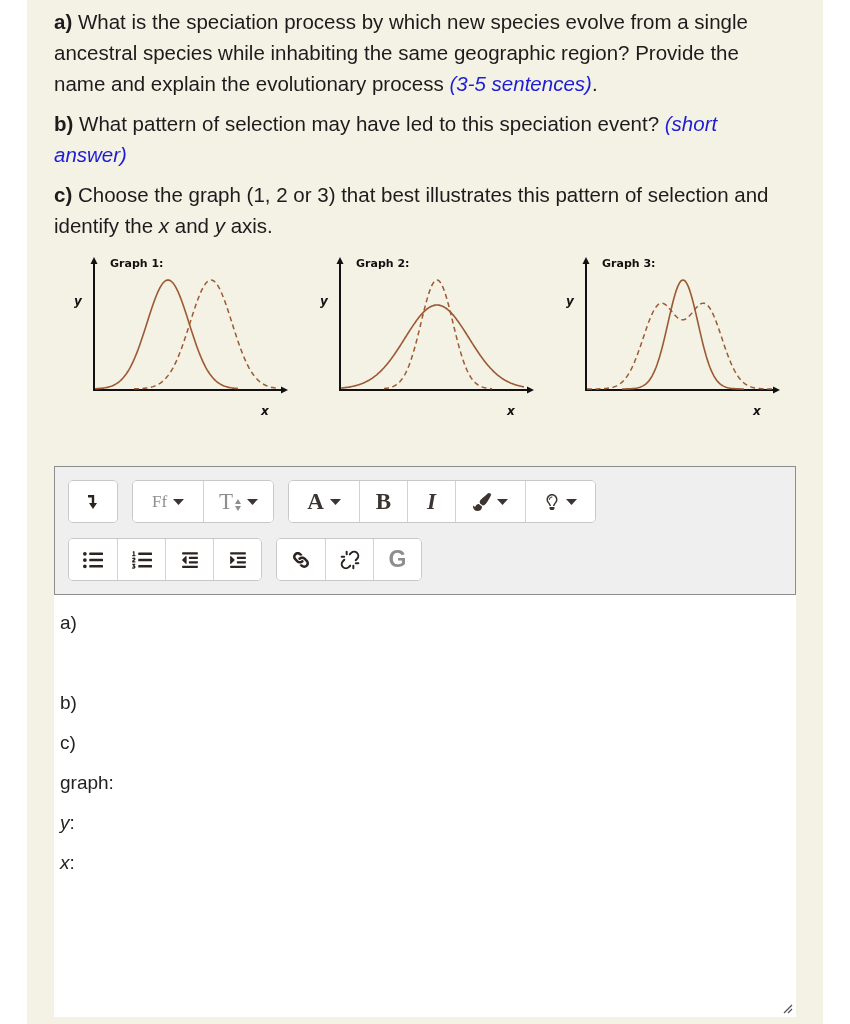 This screenshot has height=1024, width=850. What do you see at coordinates (788, 1009) in the screenshot?
I see `resize-handle-icon` at bounding box center [788, 1009].